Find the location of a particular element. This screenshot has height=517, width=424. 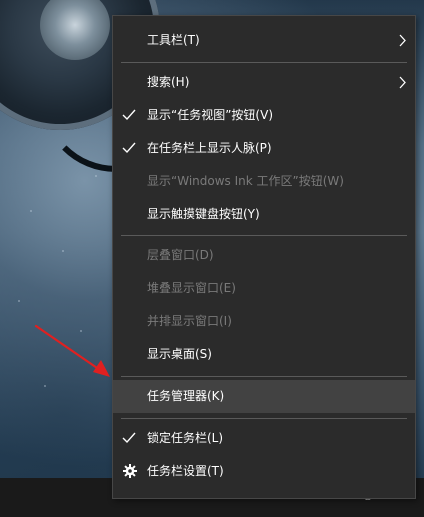

menu-item-label: 任务栏设置(T) is located at coordinates (185, 471).